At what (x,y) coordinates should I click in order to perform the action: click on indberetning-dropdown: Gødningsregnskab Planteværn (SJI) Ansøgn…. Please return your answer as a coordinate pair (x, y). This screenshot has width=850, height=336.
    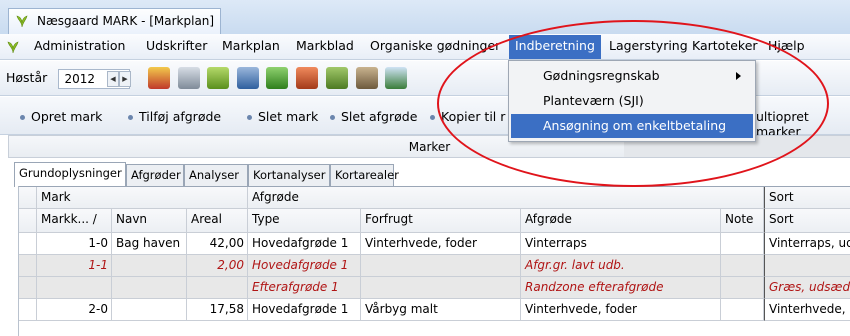
    Looking at the image, I should click on (632, 101).